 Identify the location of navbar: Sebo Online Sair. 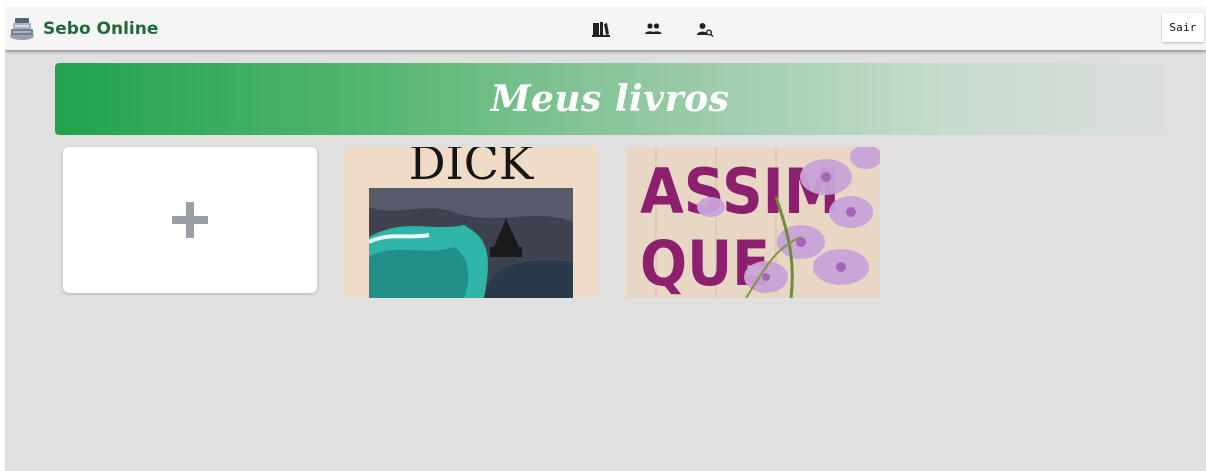
(605, 28).